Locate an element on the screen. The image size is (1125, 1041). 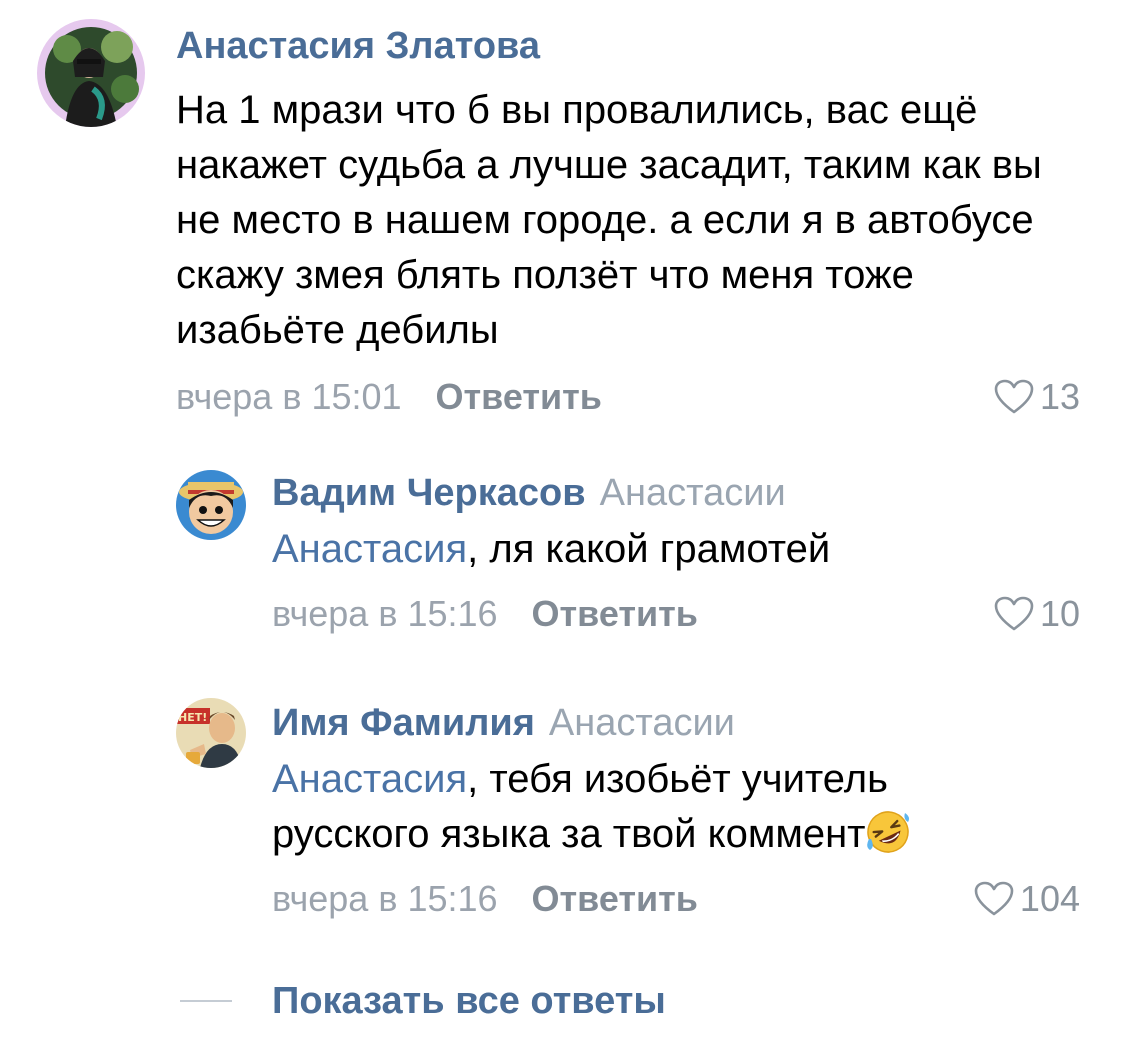
comment-meta: вчера в 15:16 Ответить 104 is located at coordinates (676, 899).